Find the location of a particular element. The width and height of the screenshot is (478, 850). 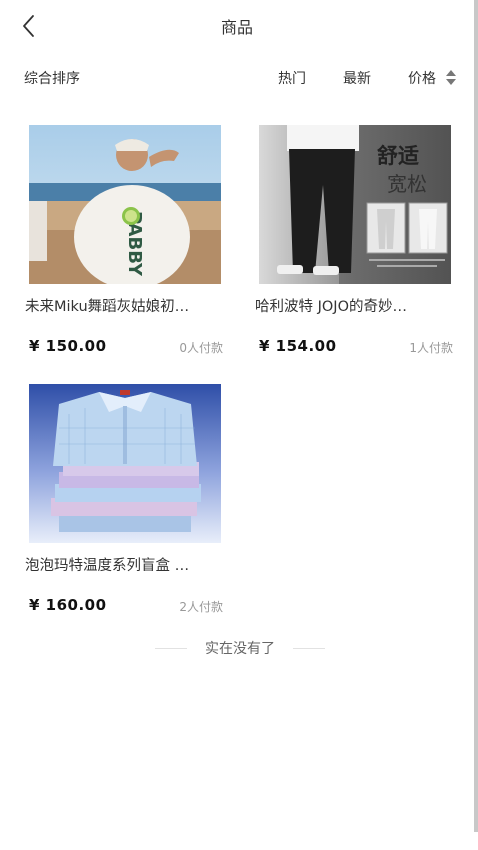

page-title: 商品 is located at coordinates (236, 27).